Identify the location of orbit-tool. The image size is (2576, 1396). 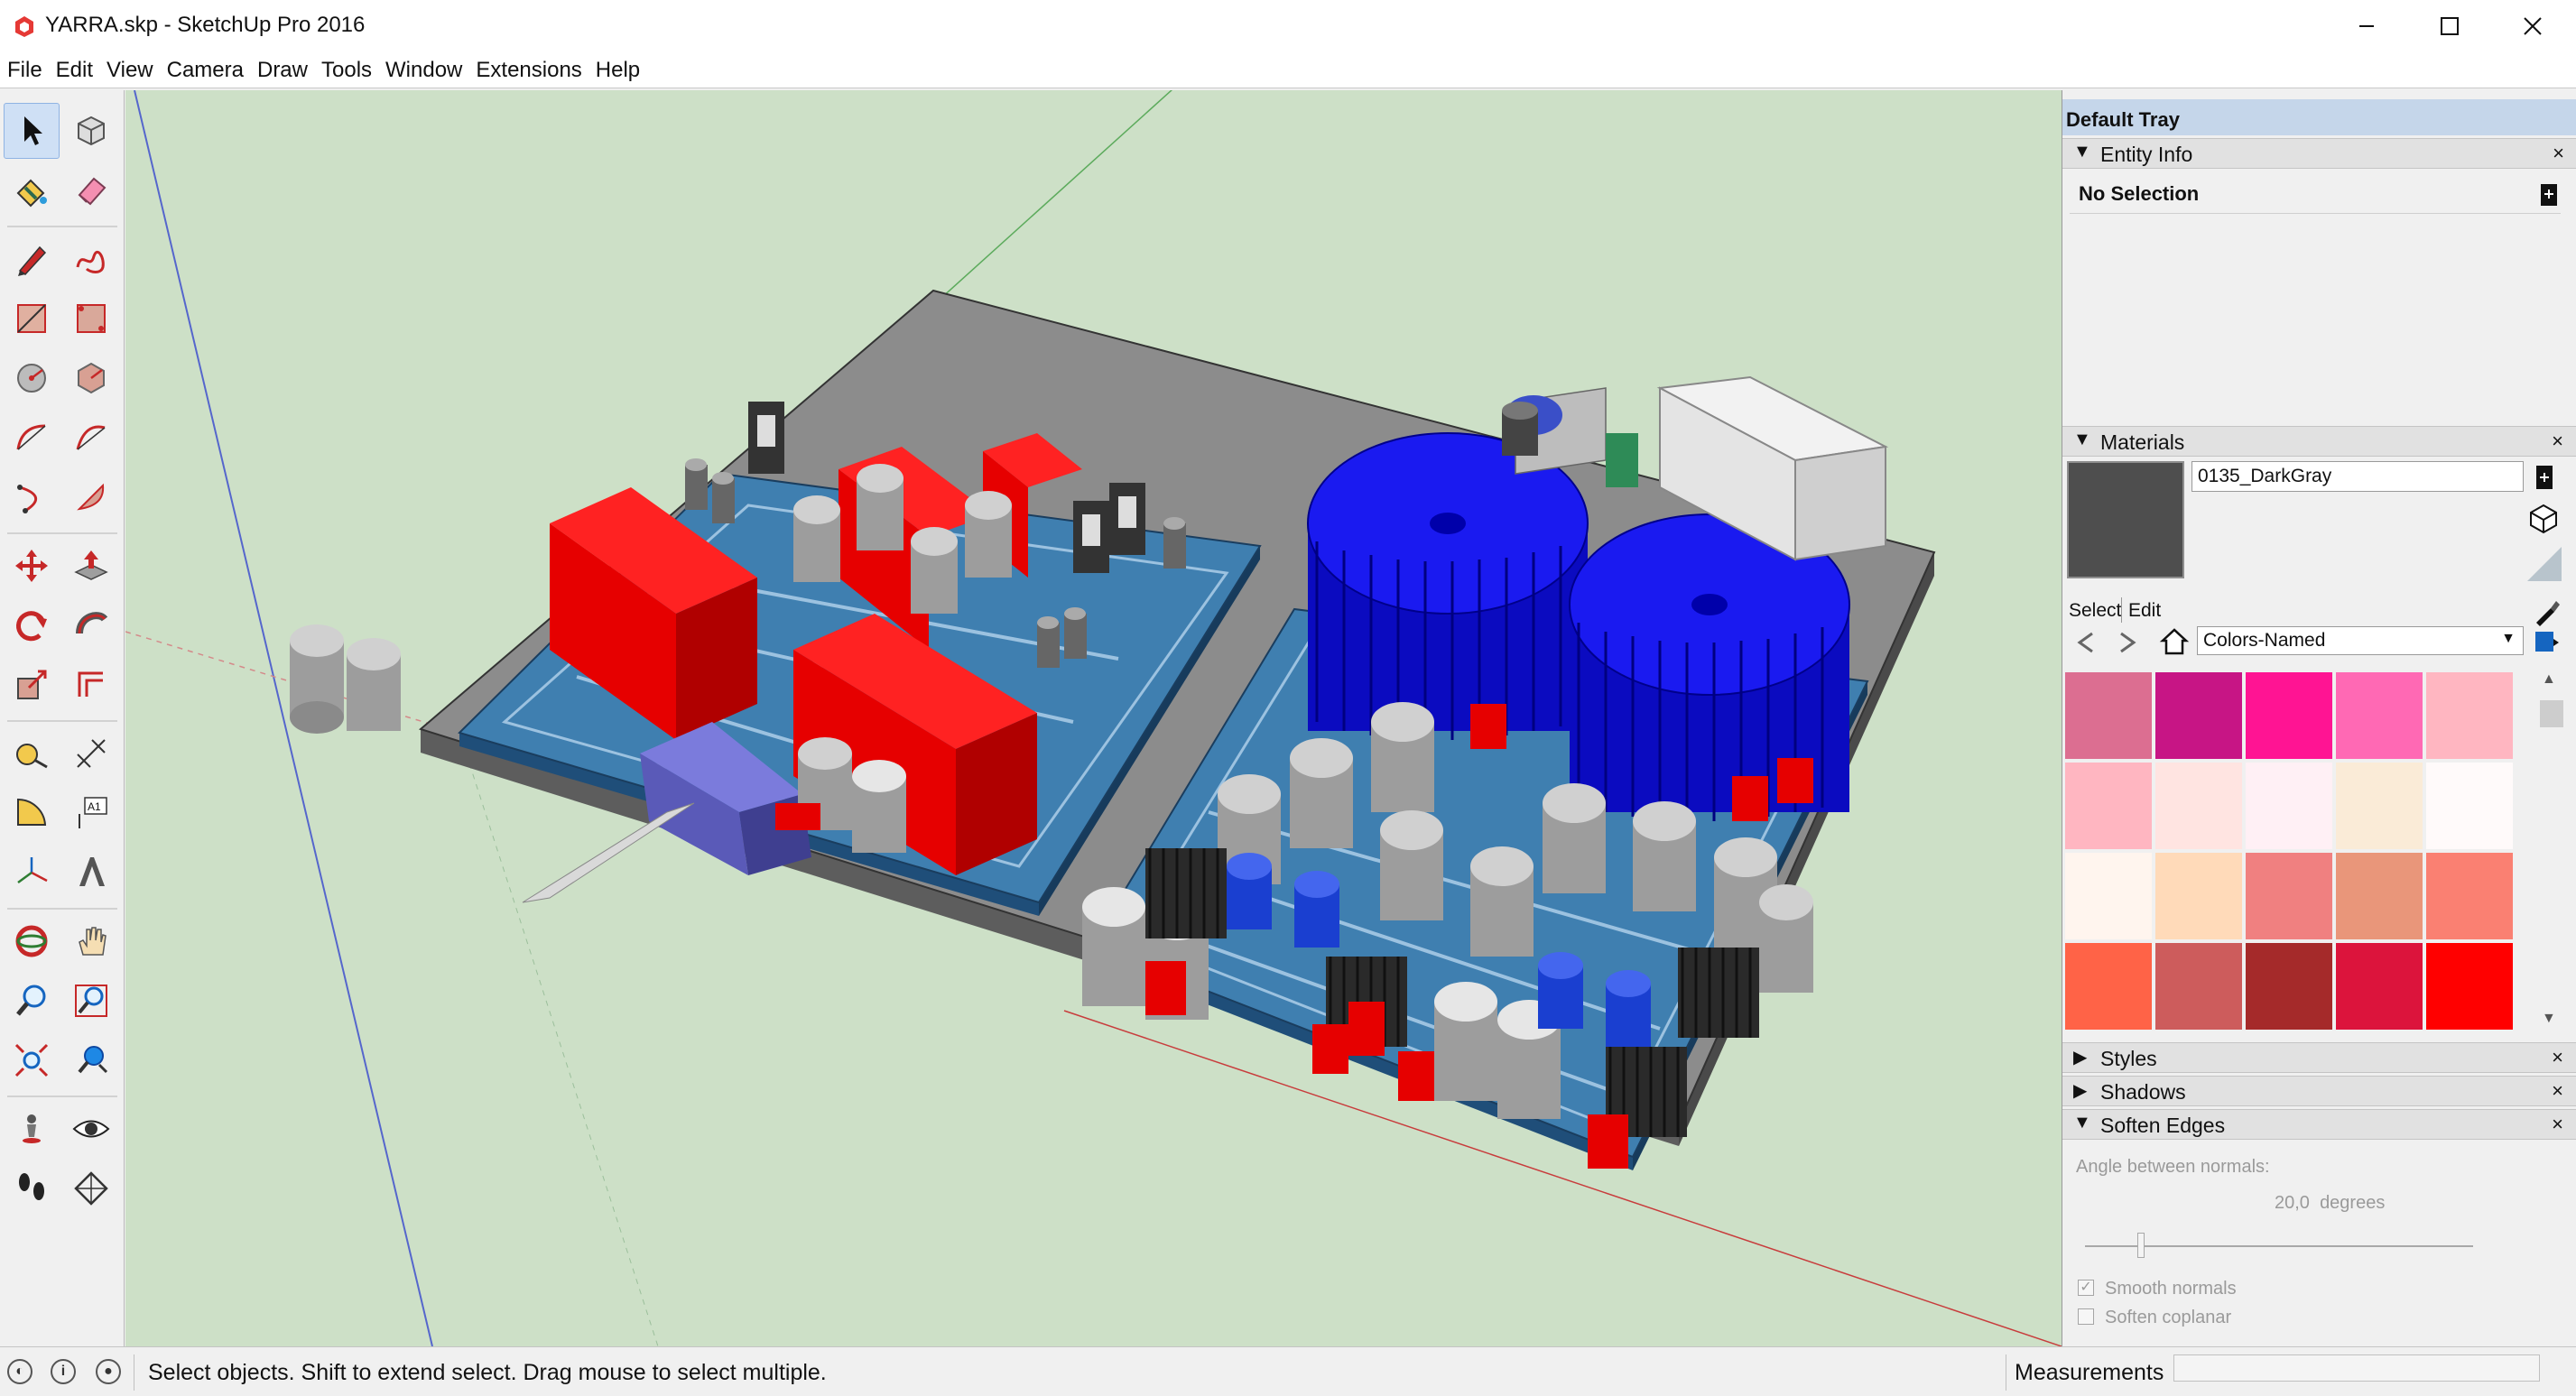
(32, 941).